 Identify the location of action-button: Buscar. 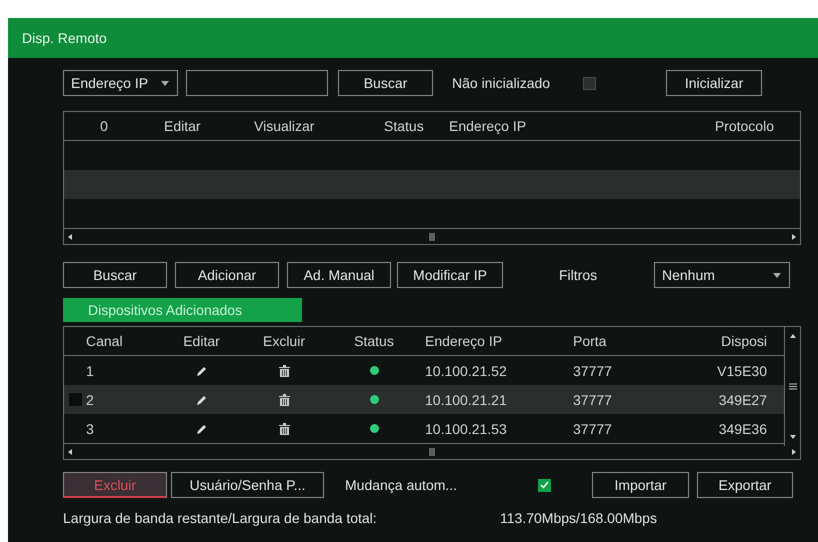
(115, 275).